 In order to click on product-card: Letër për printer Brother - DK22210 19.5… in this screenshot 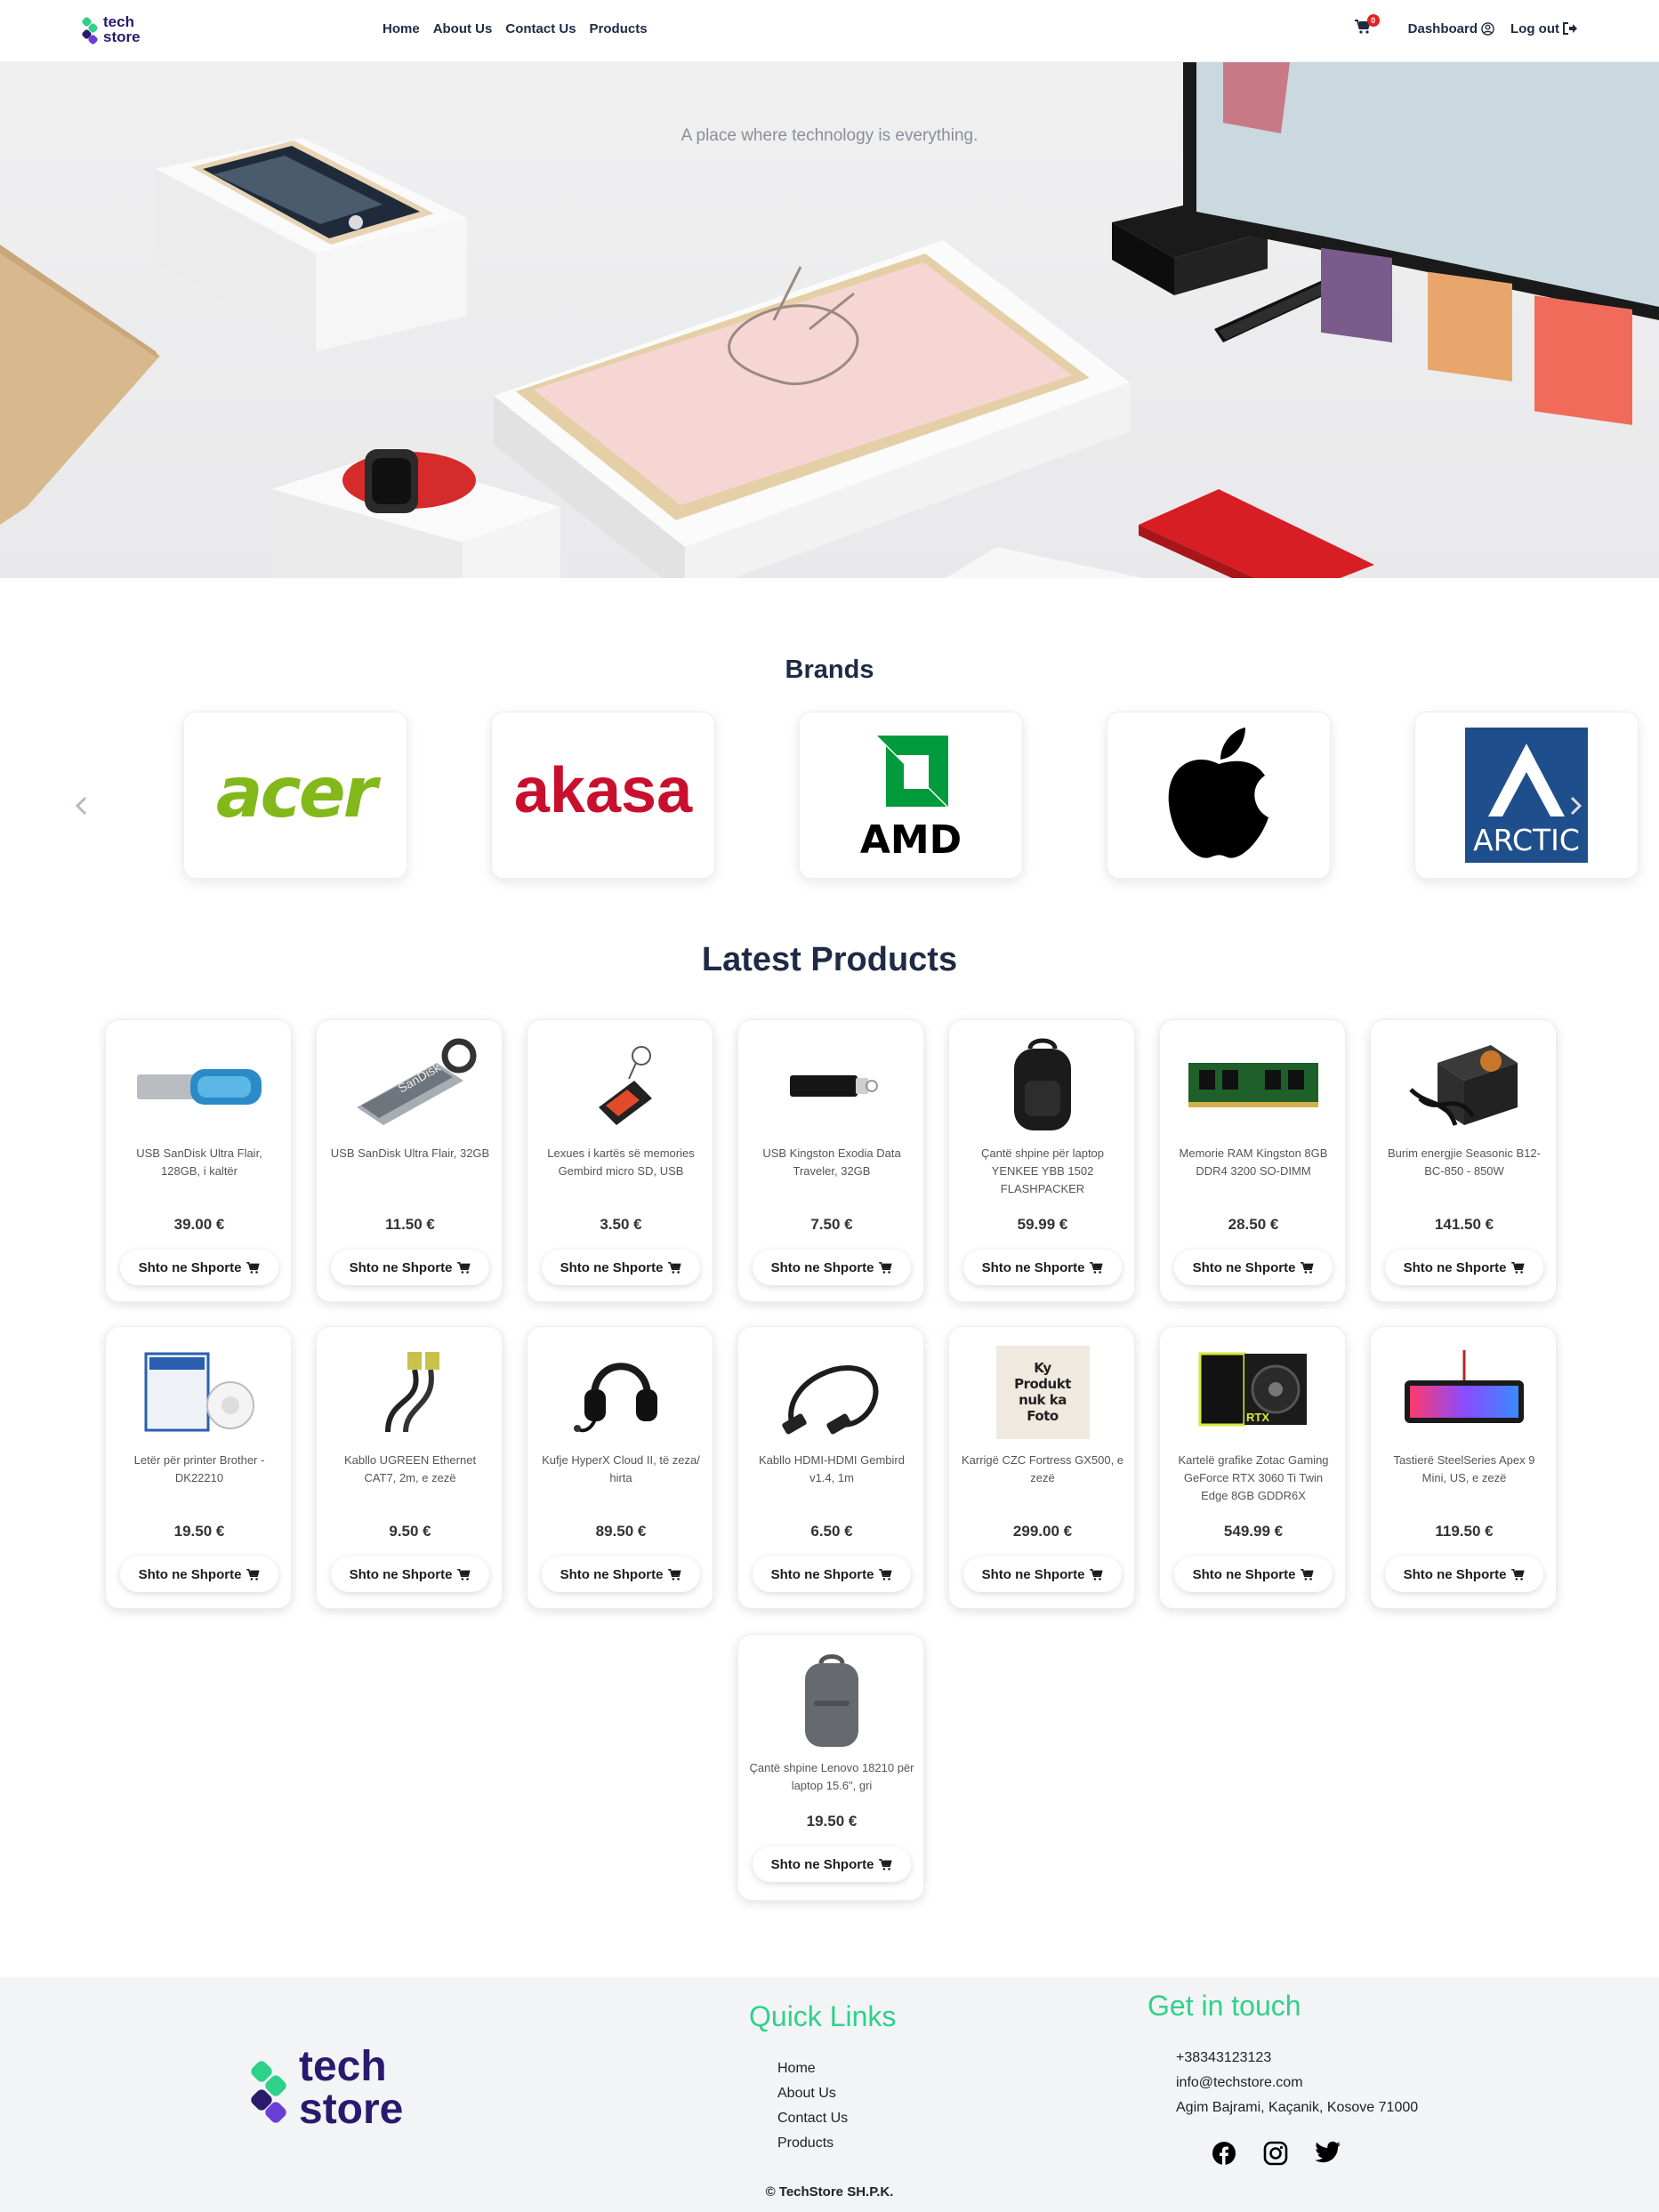, I will do `click(199, 1467)`.